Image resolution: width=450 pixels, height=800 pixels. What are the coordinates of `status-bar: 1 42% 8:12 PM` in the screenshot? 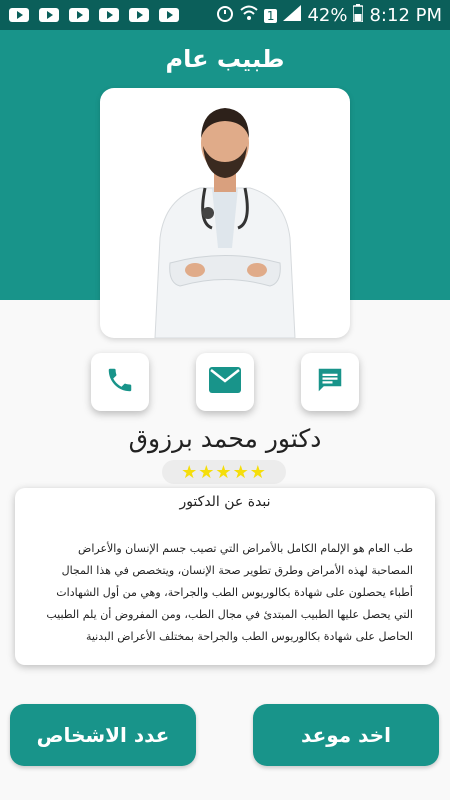 It's located at (225, 15).